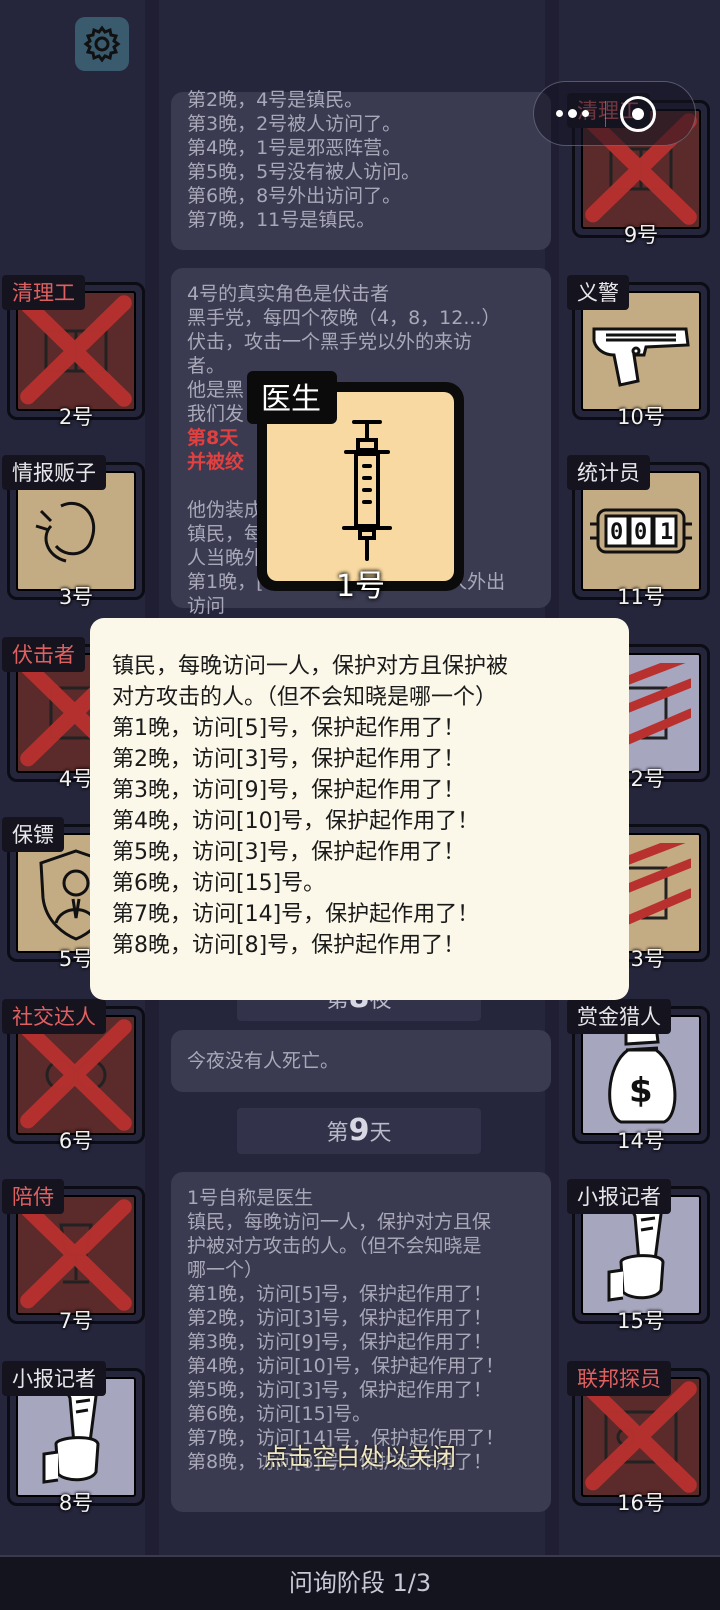 The width and height of the screenshot is (720, 1610). Describe the element at coordinates (641, 1503) in the screenshot. I see `player-number: 16号` at that location.